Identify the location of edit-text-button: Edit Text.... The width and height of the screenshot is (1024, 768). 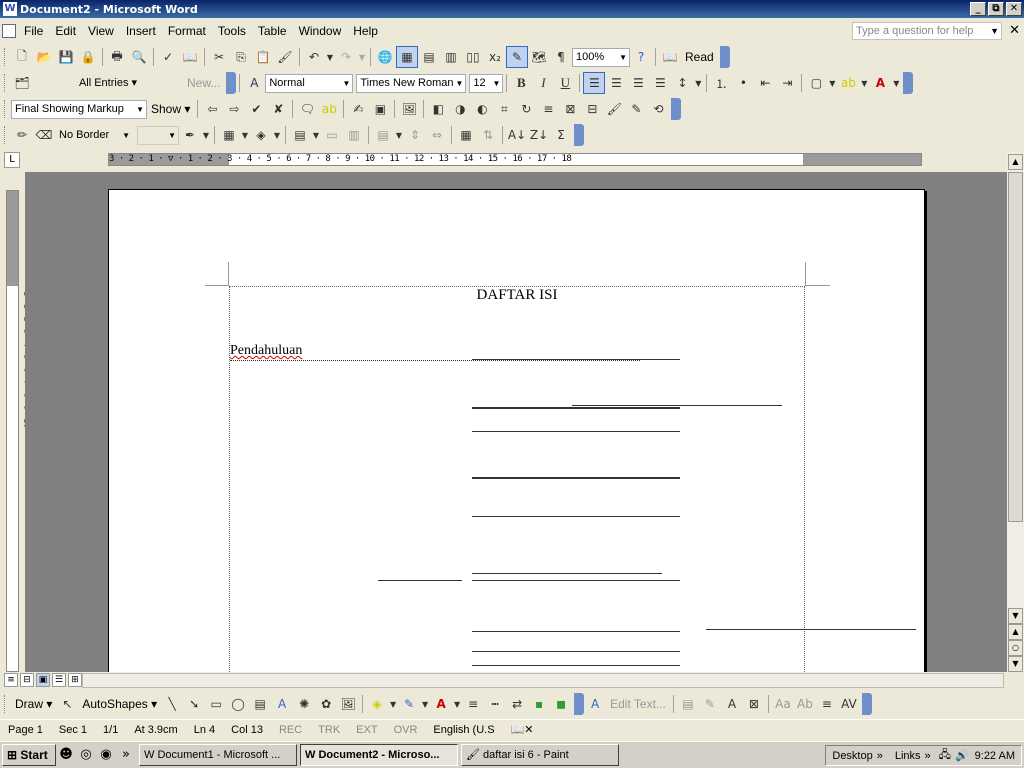
(638, 704).